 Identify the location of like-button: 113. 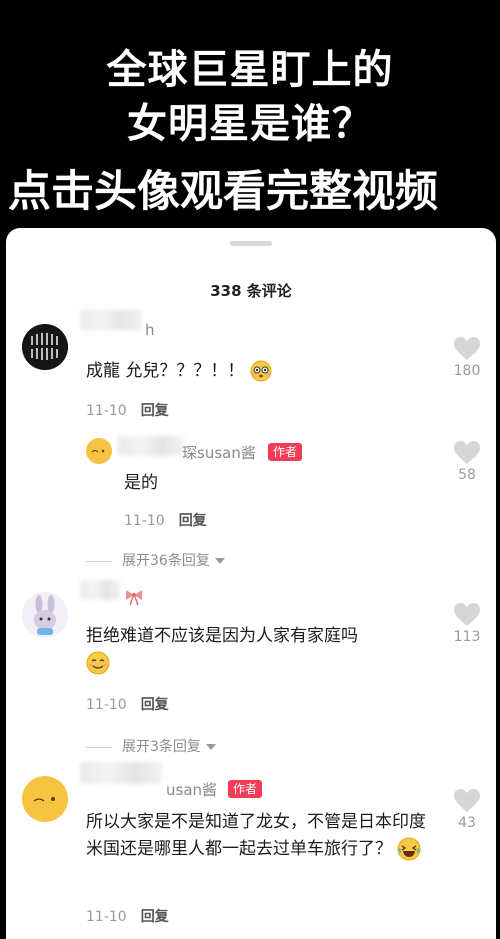
(467, 623).